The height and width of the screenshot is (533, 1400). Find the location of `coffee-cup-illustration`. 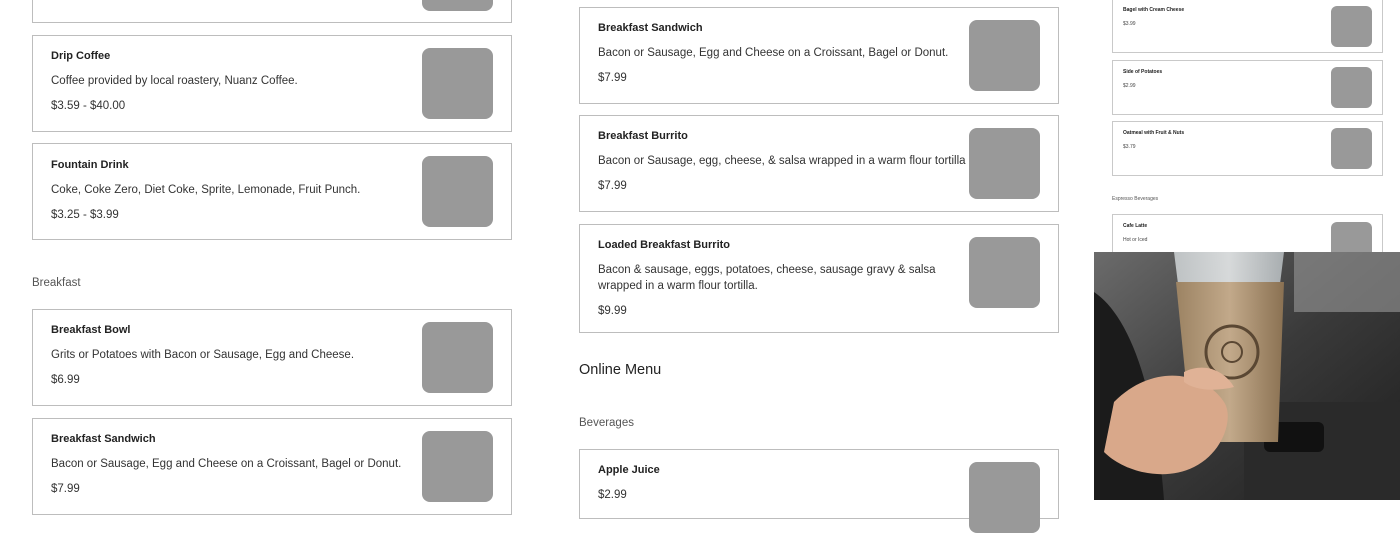

coffee-cup-illustration is located at coordinates (1247, 376).